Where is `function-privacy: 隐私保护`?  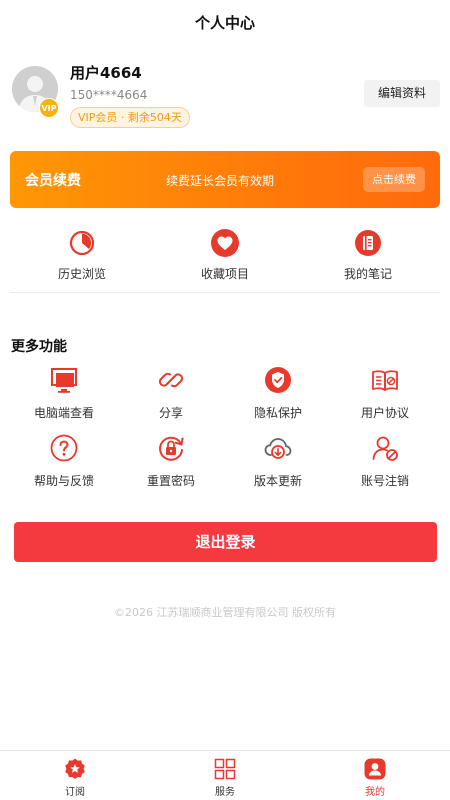
function-privacy: 隐私保护 is located at coordinates (278, 392).